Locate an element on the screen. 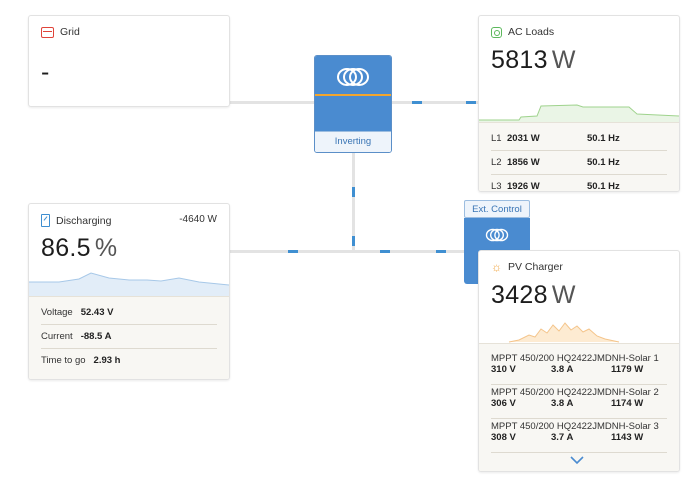  inverter-card: Inverting is located at coordinates (353, 104).